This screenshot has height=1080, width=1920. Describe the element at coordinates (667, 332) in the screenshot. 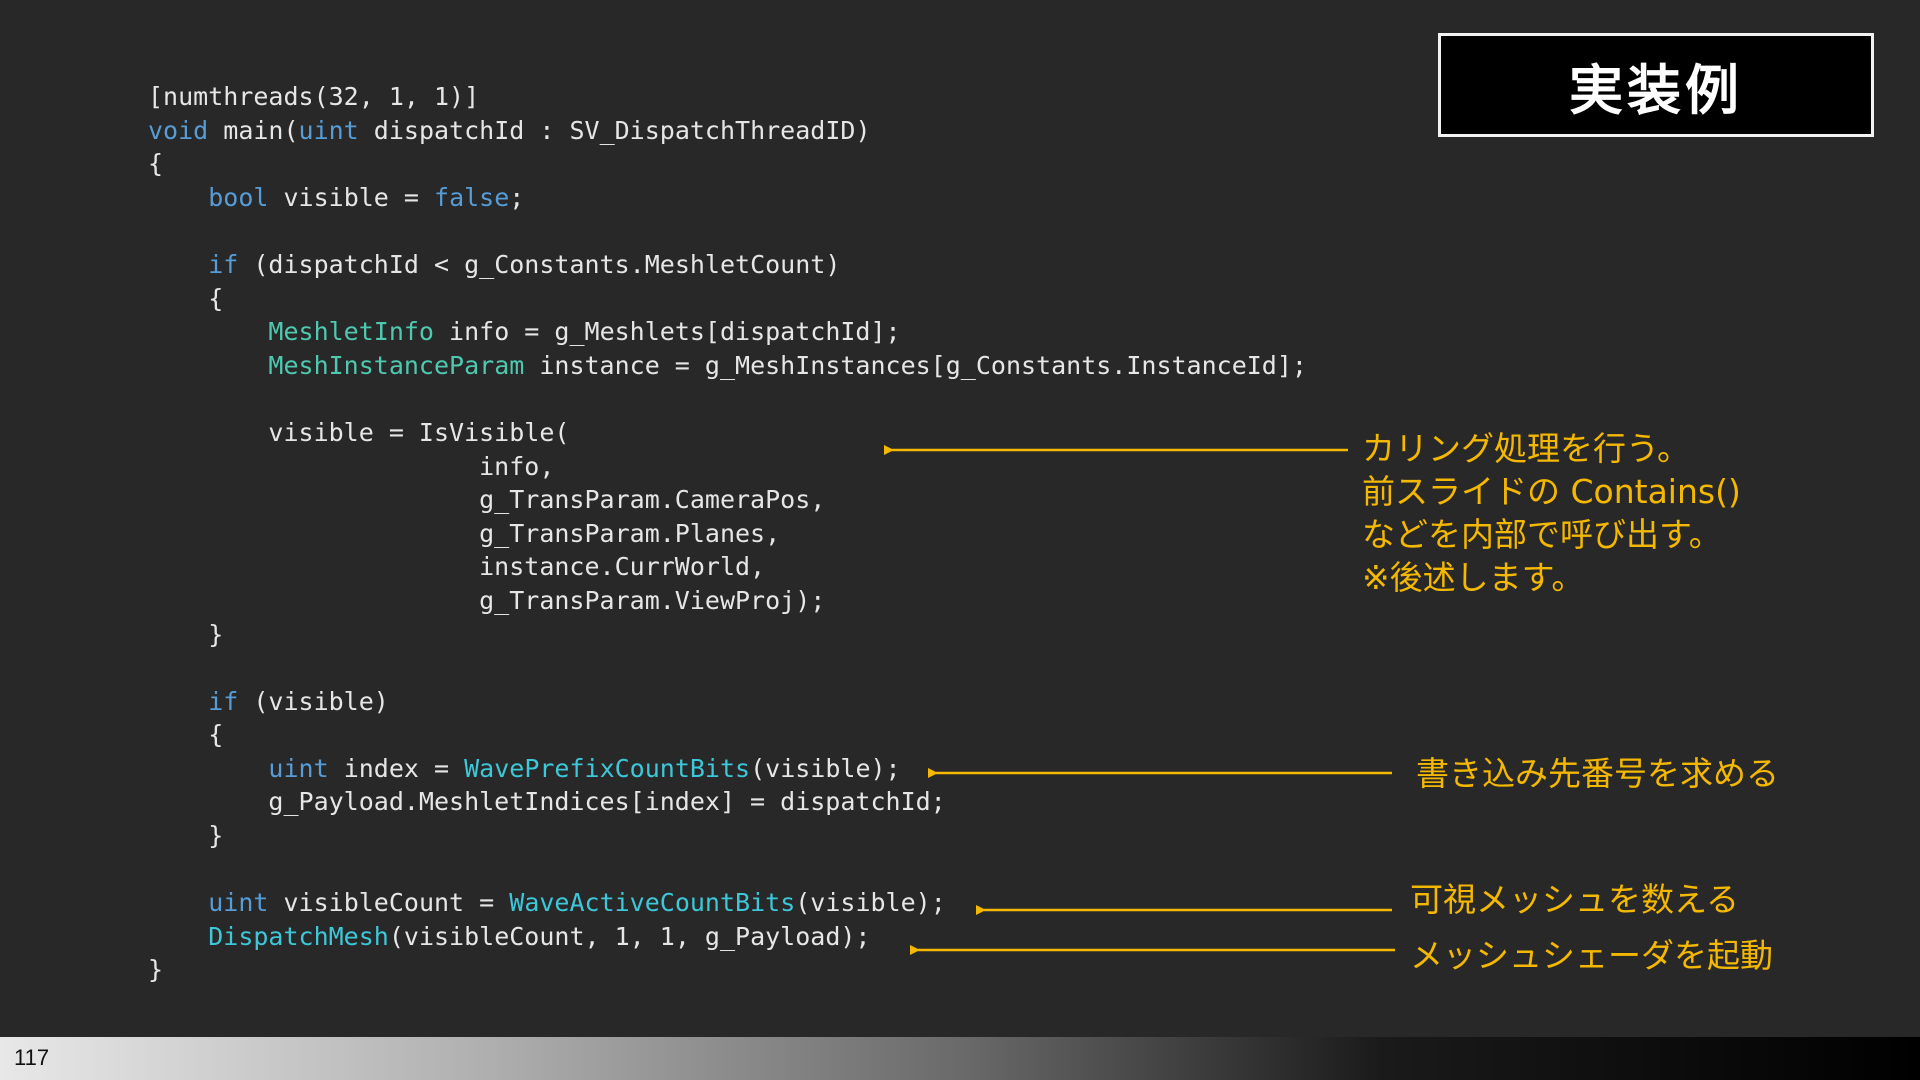

I see `code-token: info = g_Meshlets[dispatchId];` at that location.